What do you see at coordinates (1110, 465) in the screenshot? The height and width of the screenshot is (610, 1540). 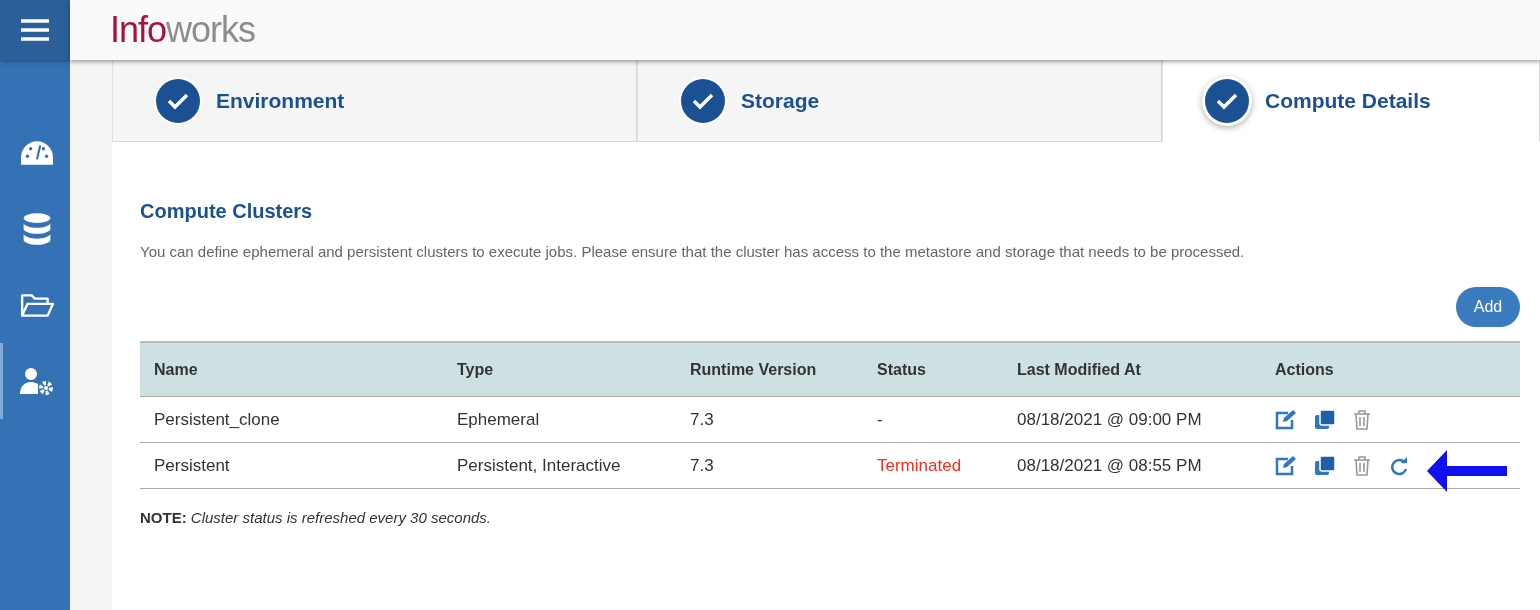 I see `table-cell-text: 08/18/2021 @ 08:55 PM` at bounding box center [1110, 465].